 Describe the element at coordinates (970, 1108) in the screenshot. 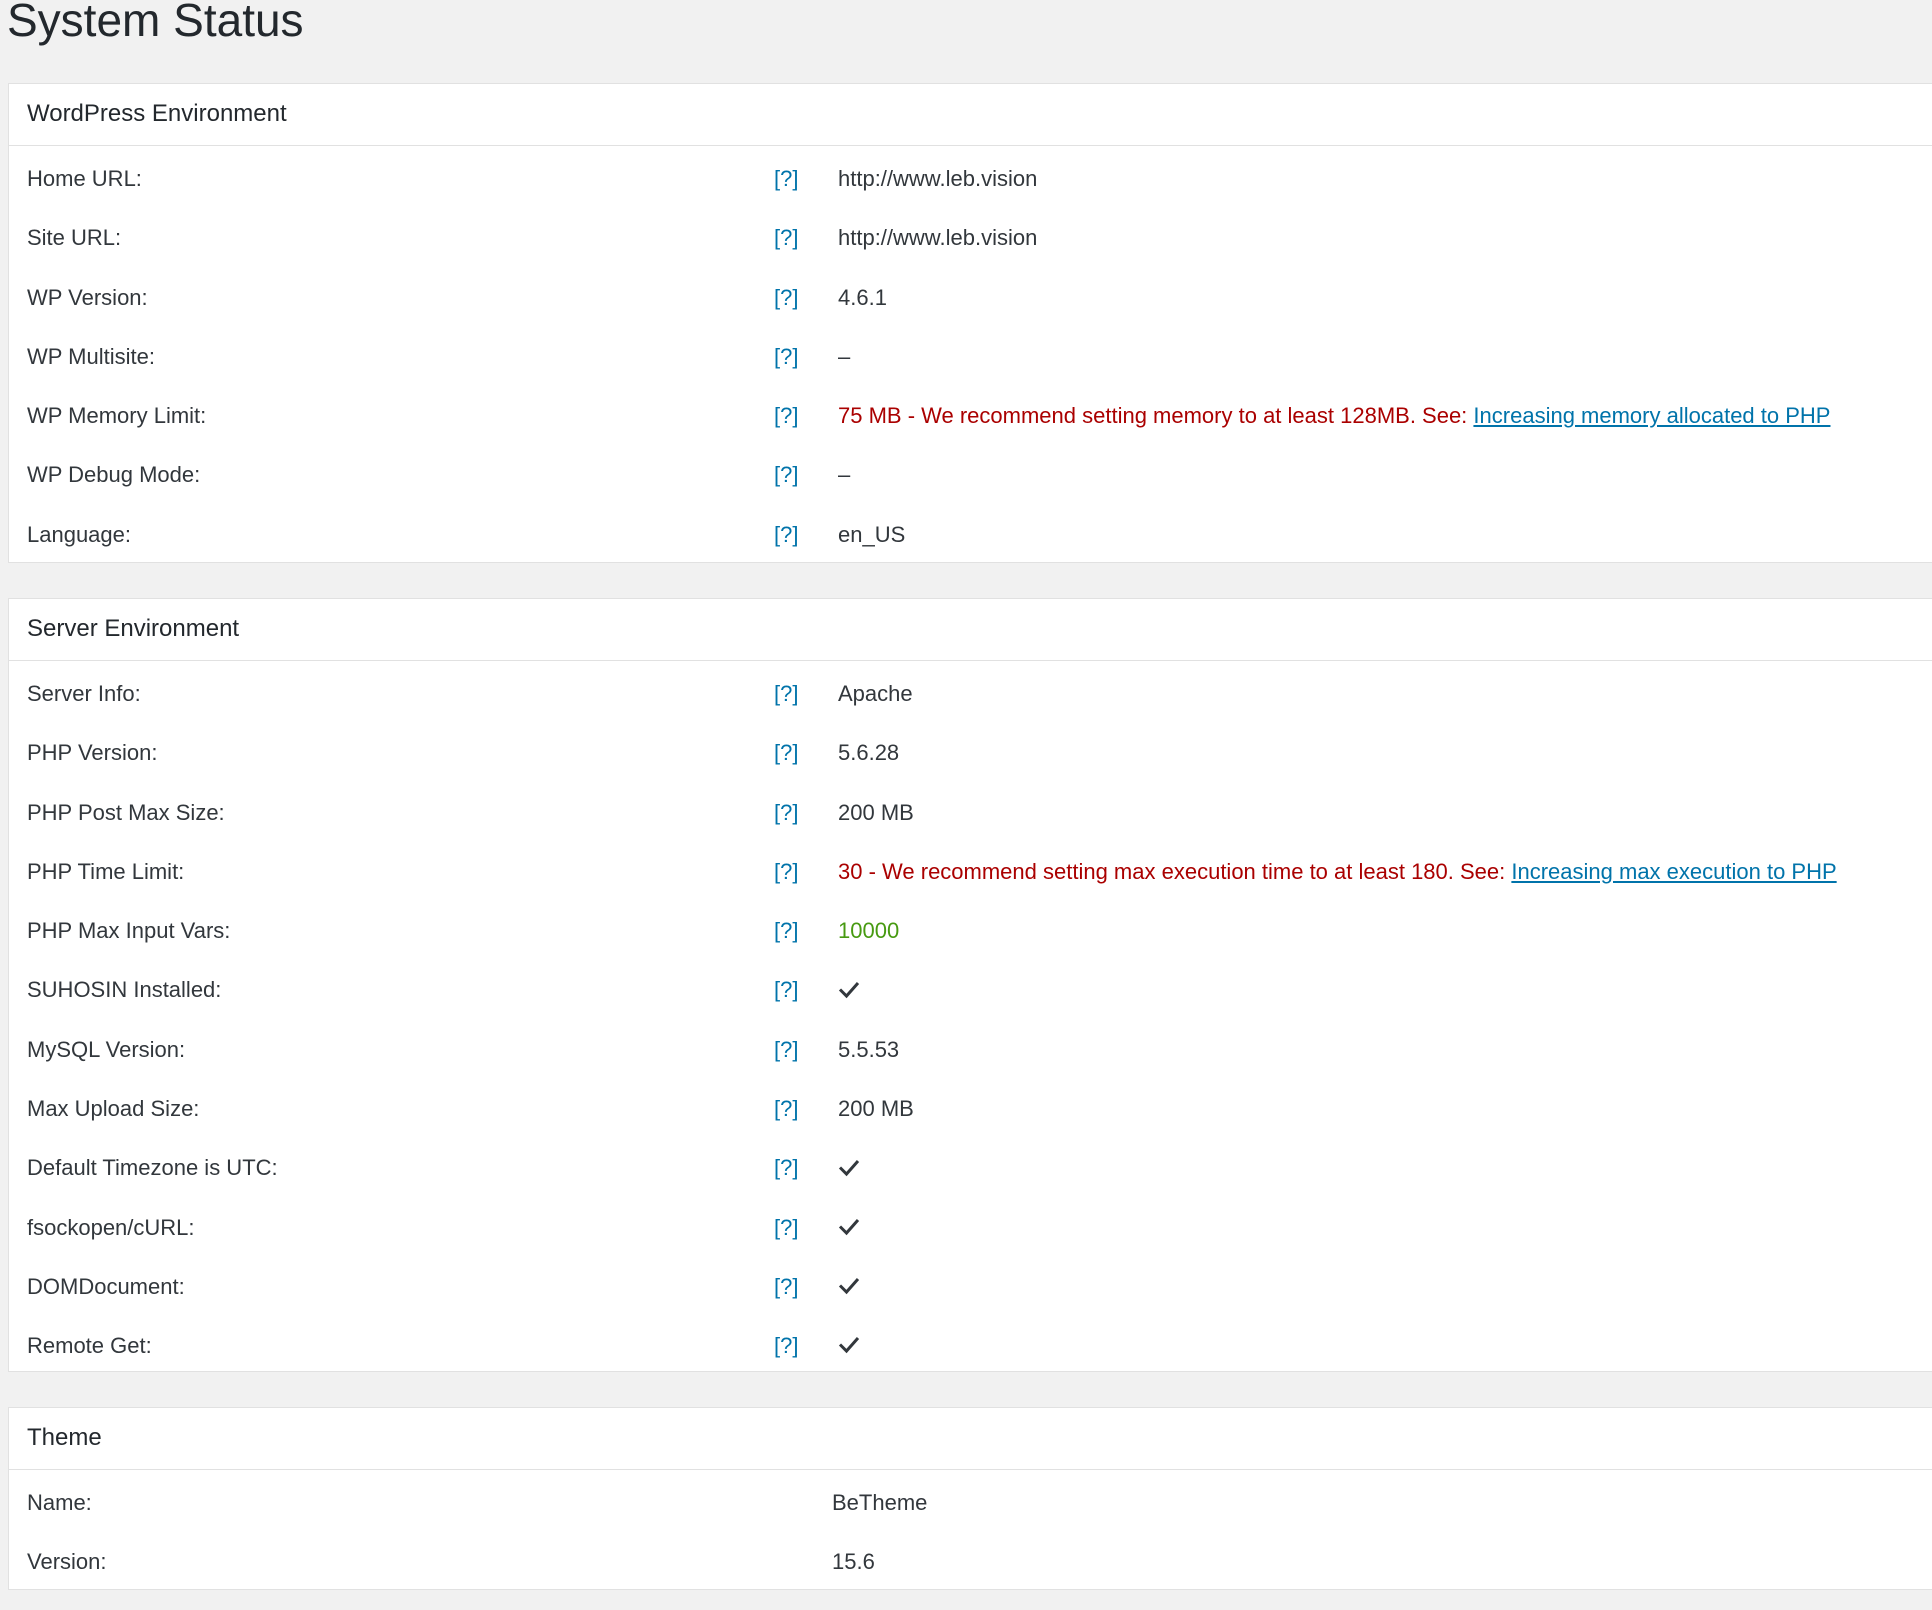

I see `row-max-upload-size: Max Upload Size: [?] 200 MB` at that location.